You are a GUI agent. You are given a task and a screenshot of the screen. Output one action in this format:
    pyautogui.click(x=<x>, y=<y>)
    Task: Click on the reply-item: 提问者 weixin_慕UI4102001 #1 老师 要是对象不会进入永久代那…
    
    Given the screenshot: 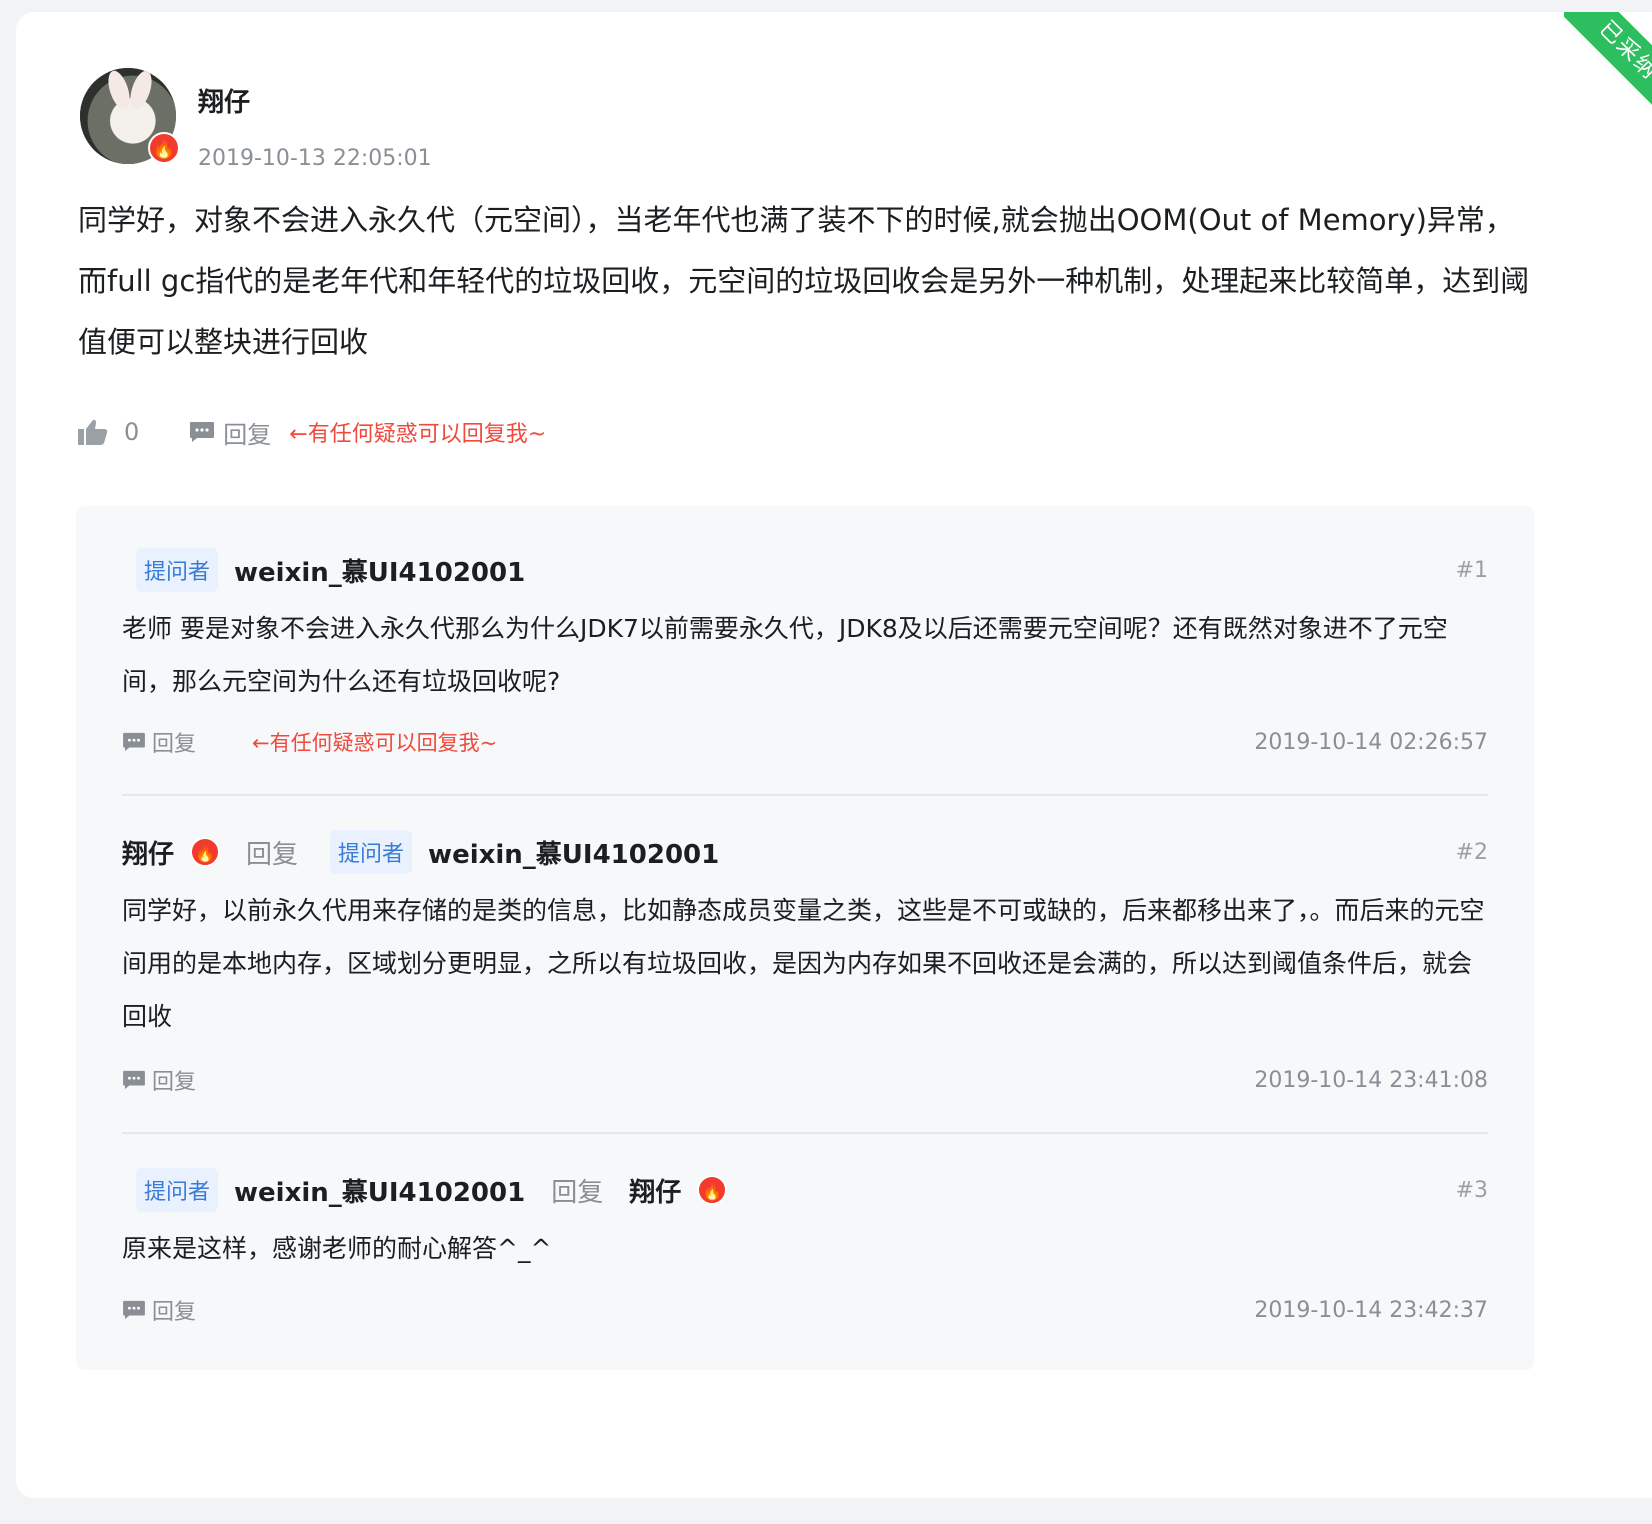 What is the action you would take?
    pyautogui.click(x=805, y=628)
    